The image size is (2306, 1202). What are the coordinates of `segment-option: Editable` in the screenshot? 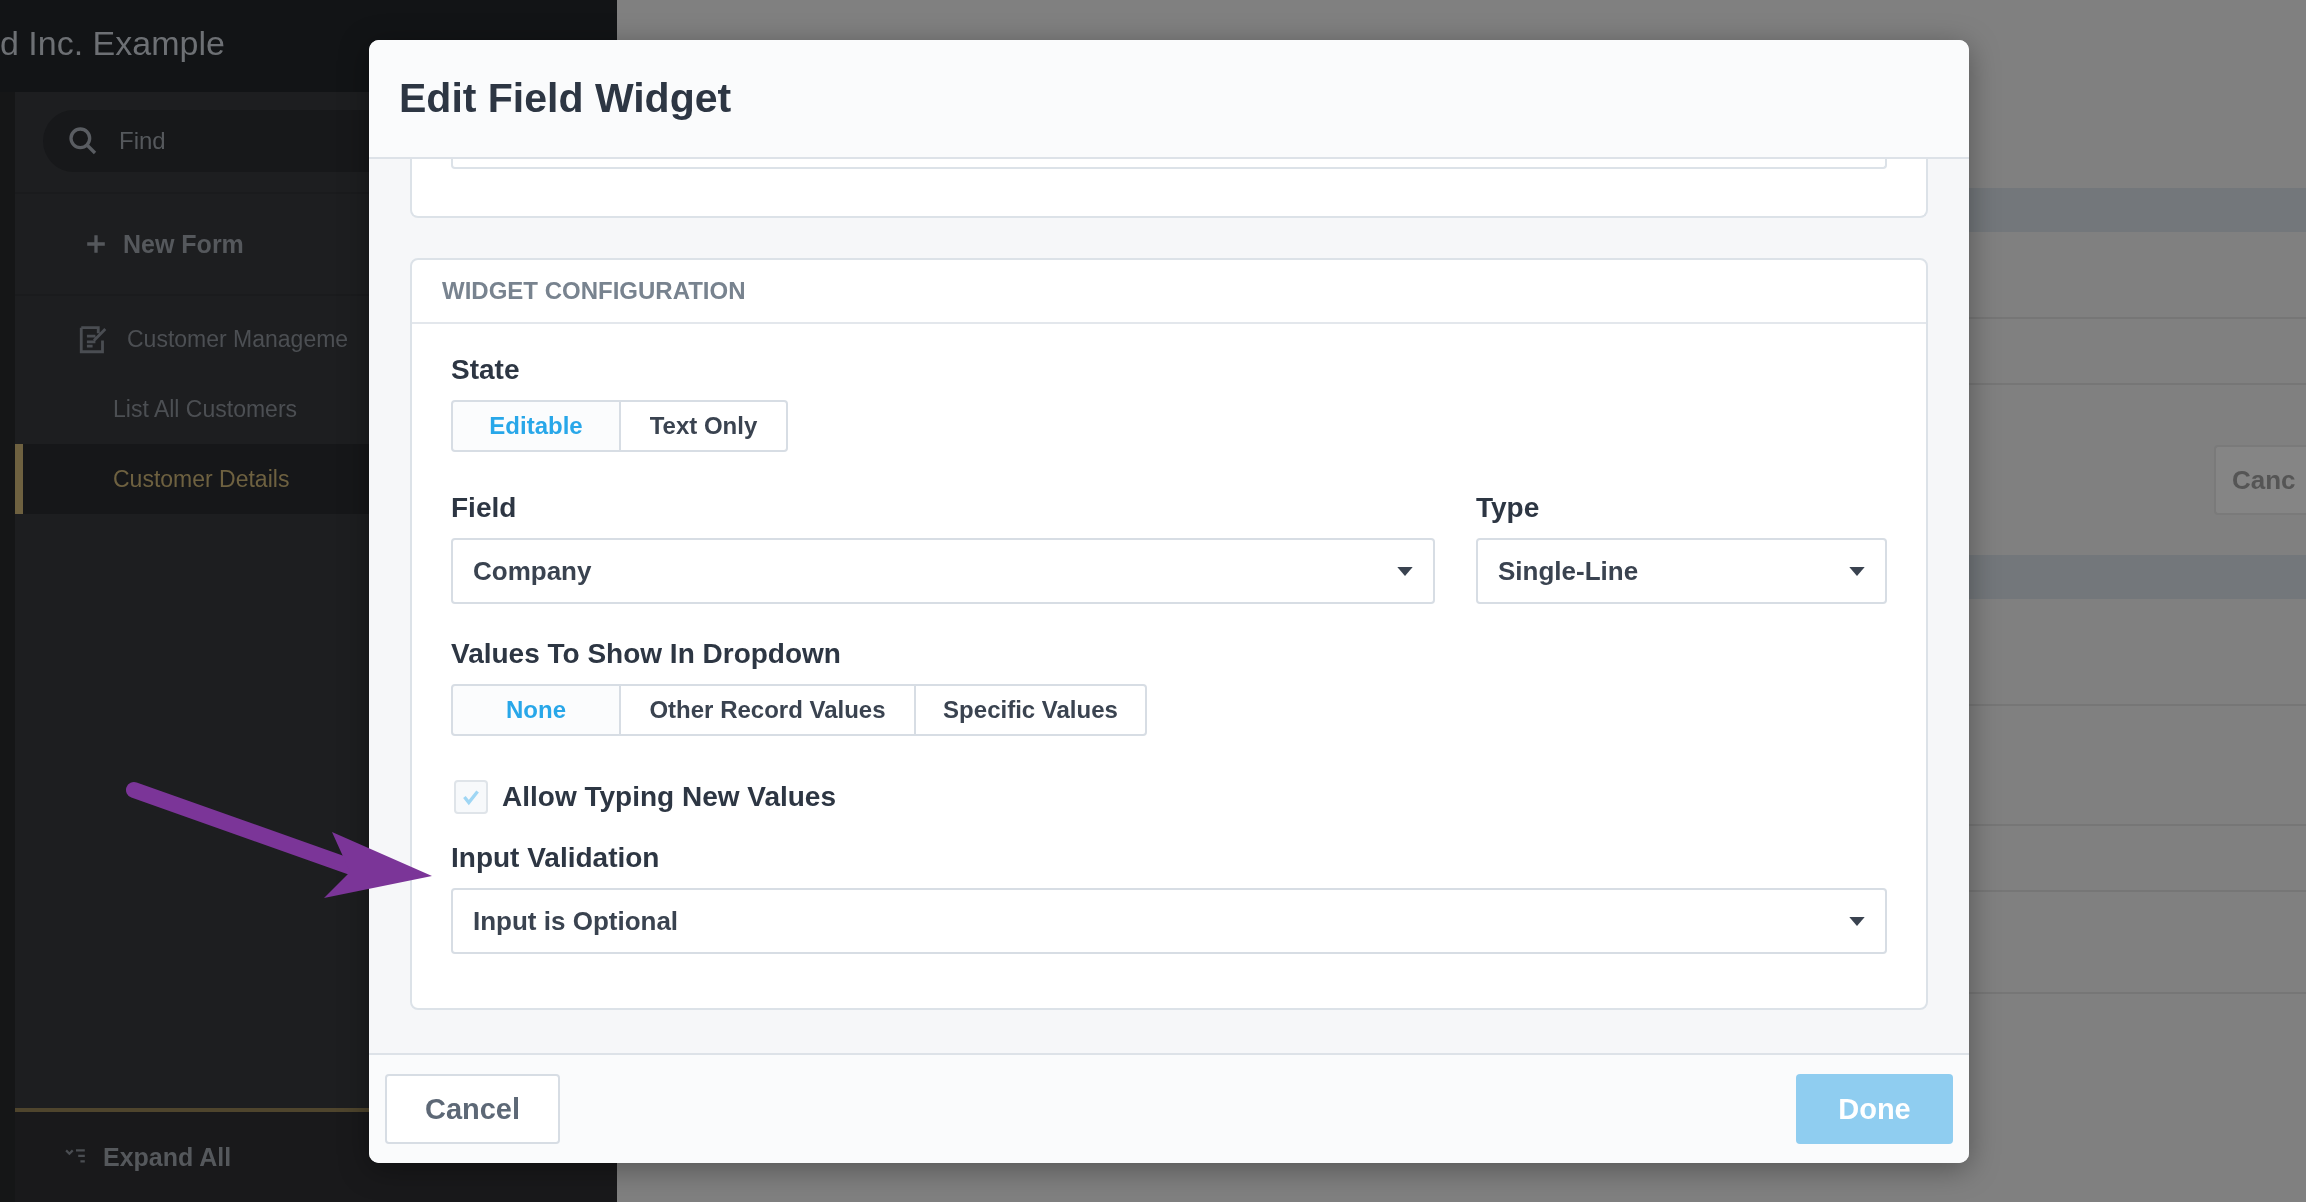 It's located at (536, 426).